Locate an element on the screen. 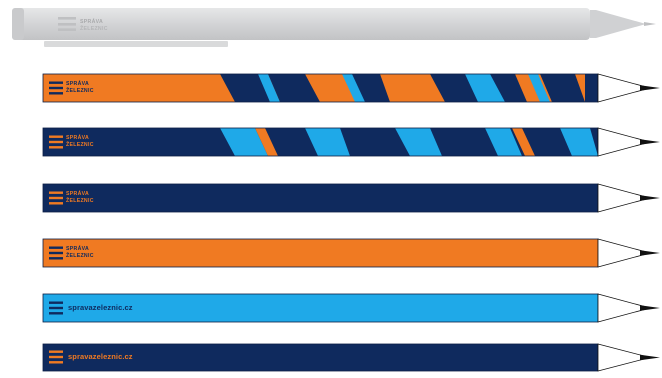  silver-pen: SPRÁVA ŽELEZNIC is located at coordinates (331, 27).